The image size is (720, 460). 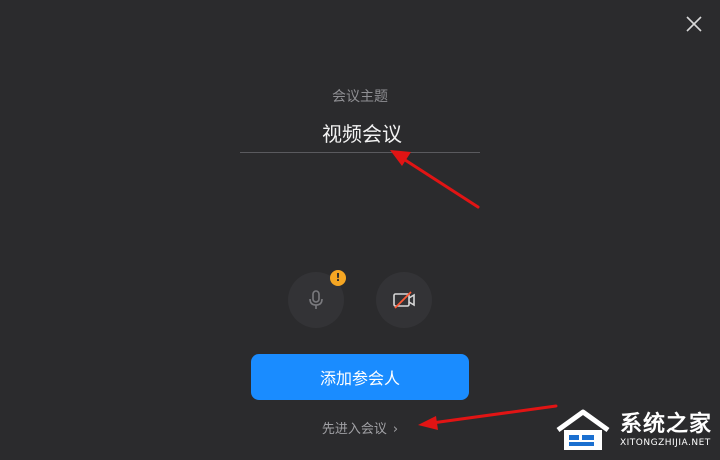 I want to click on watermark: 系统之家 XITONGZHIJIA.NET, so click(x=632, y=431).